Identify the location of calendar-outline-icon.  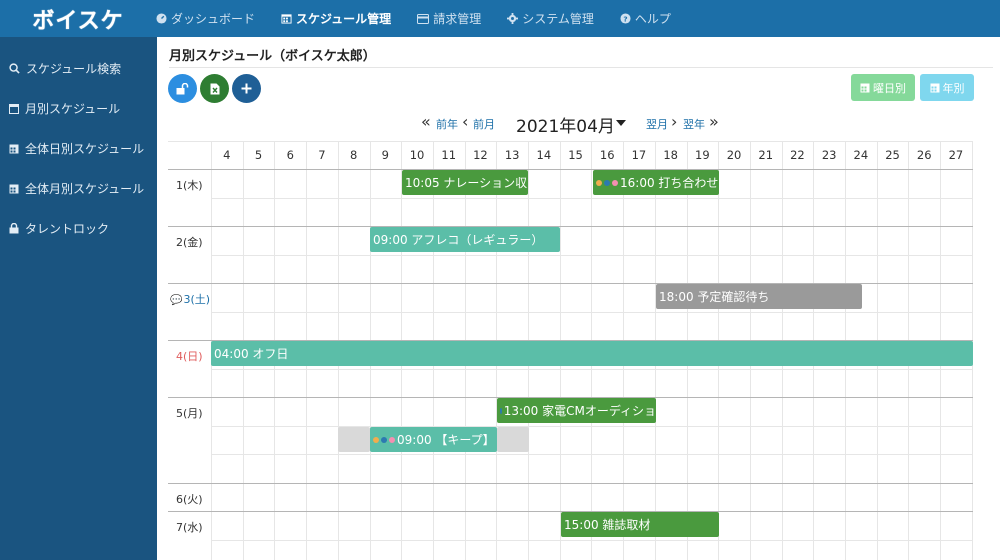
(14, 108).